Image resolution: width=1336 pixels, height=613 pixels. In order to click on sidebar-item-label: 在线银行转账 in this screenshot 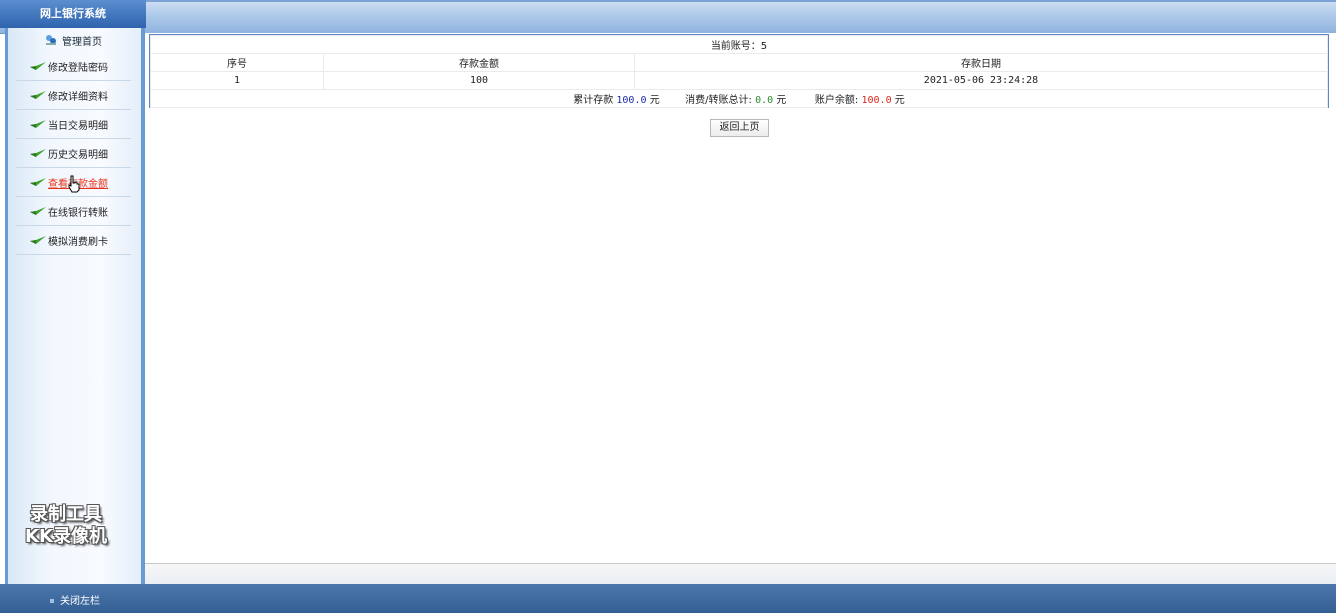, I will do `click(78, 213)`.